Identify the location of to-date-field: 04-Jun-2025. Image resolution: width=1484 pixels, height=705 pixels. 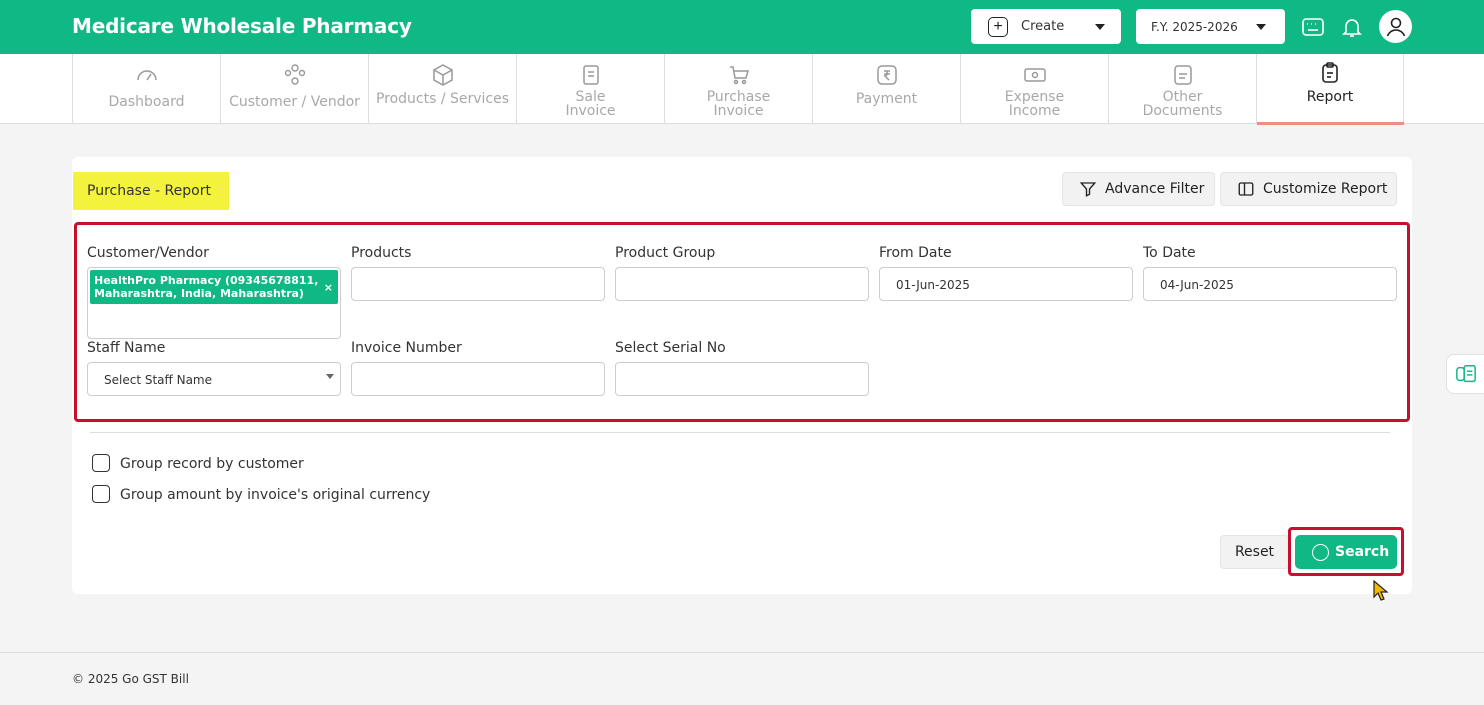
(1270, 284).